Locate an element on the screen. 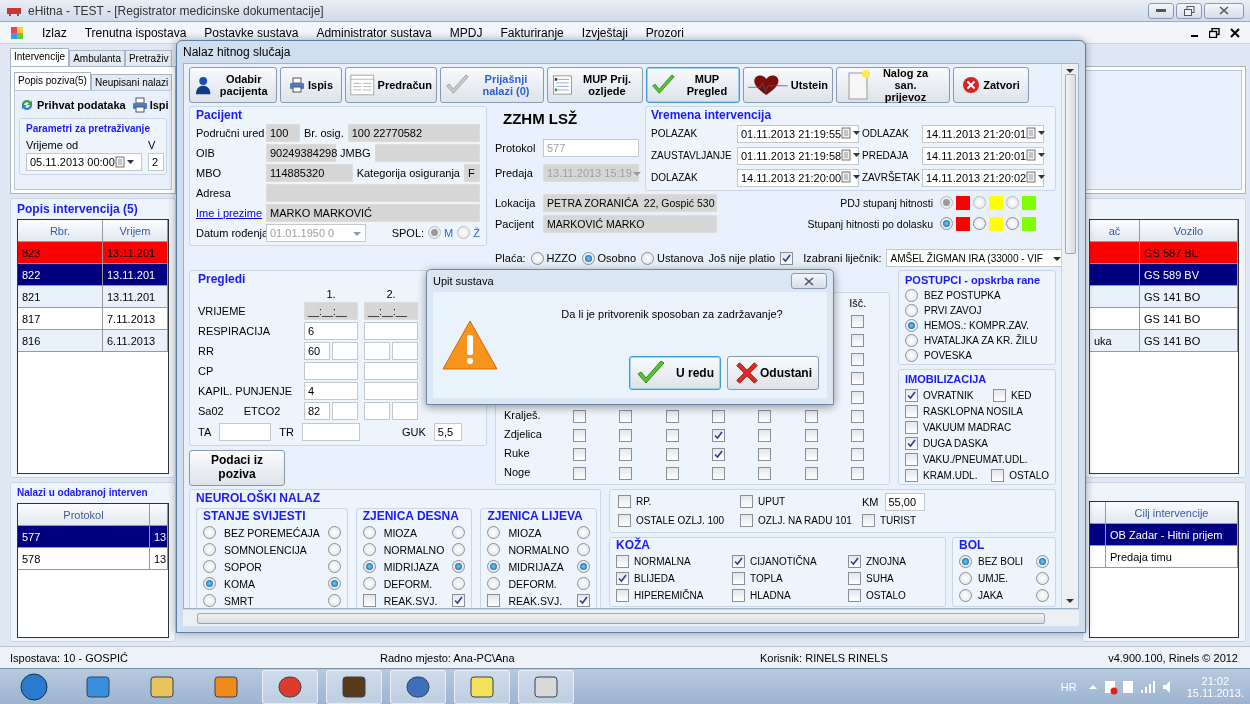  date-field: 2 is located at coordinates (156, 162).